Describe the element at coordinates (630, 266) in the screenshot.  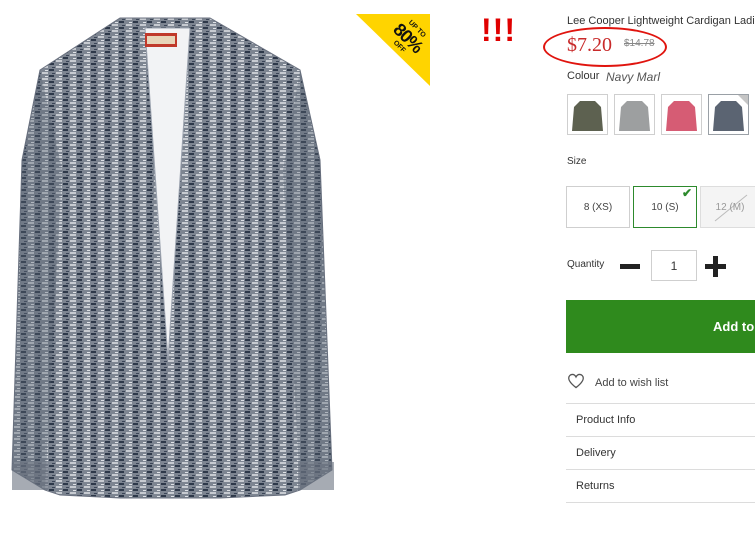
I see `quantity-minus-button` at that location.